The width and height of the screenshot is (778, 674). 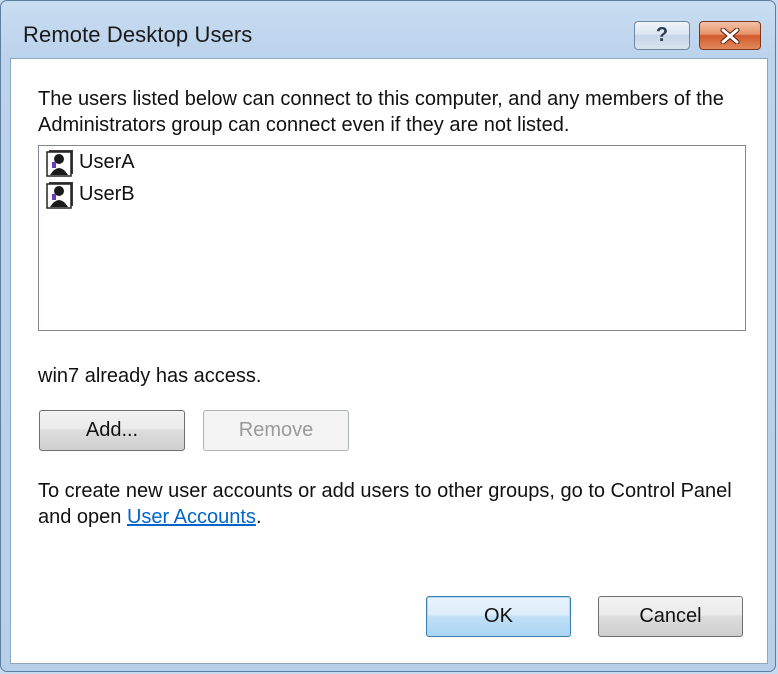 I want to click on list-item-user-b: UserB, so click(x=392, y=194).